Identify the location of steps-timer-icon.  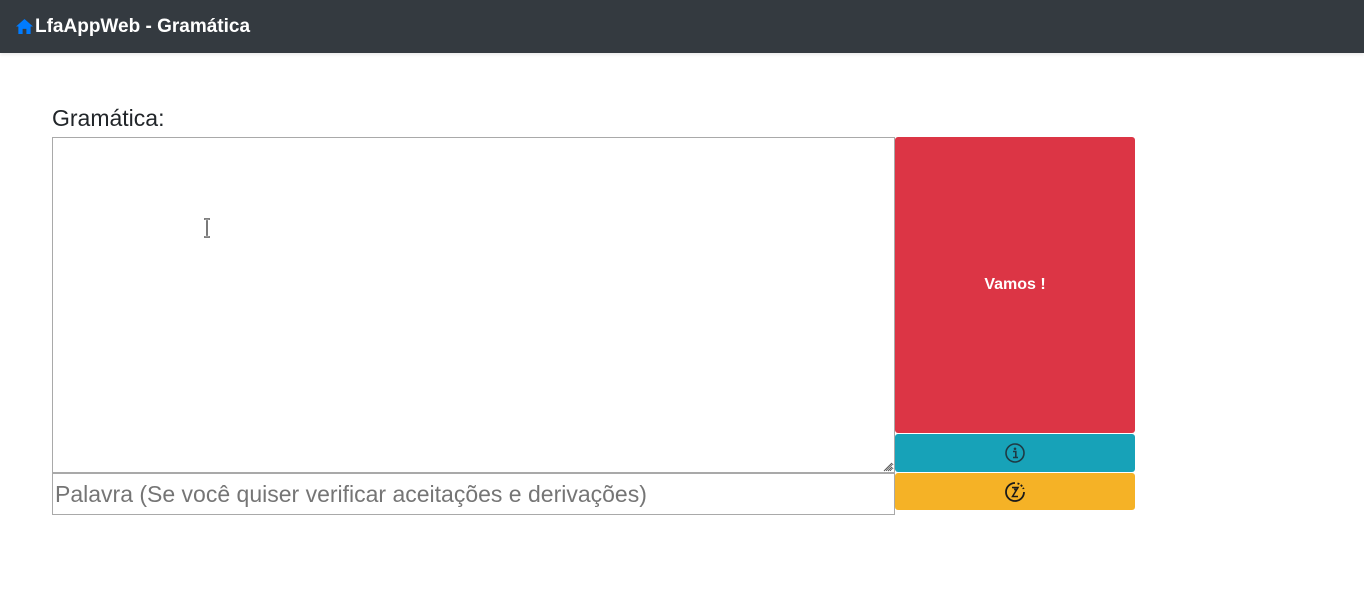
(1015, 491).